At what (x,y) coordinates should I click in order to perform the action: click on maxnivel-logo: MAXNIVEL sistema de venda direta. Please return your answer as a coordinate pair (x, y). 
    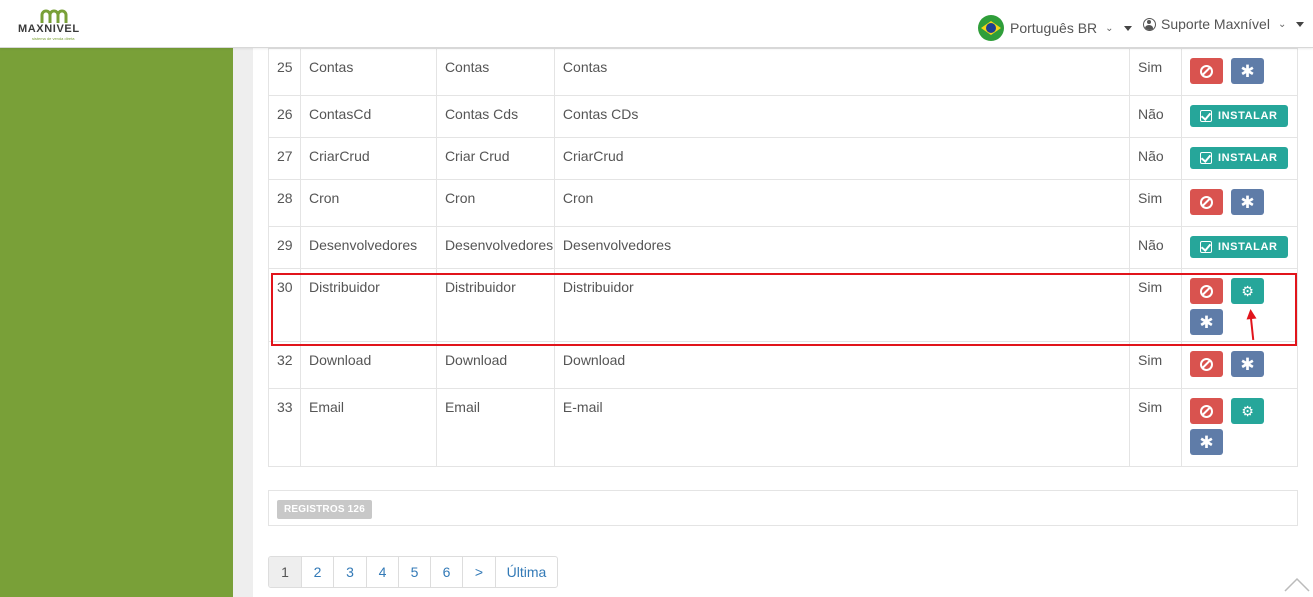
    Looking at the image, I should click on (56, 25).